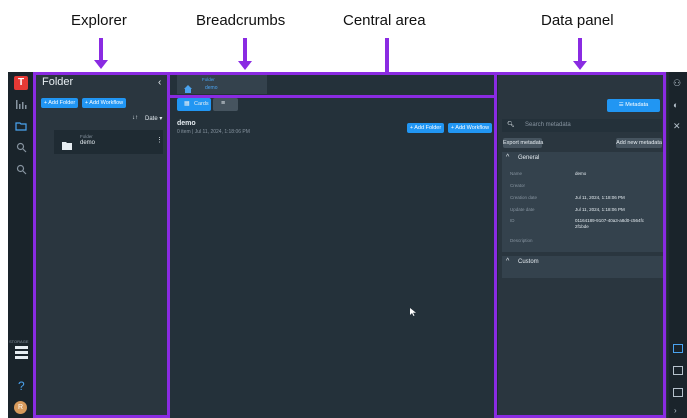  I want to click on callout-explorer: Explorer, so click(99, 20).